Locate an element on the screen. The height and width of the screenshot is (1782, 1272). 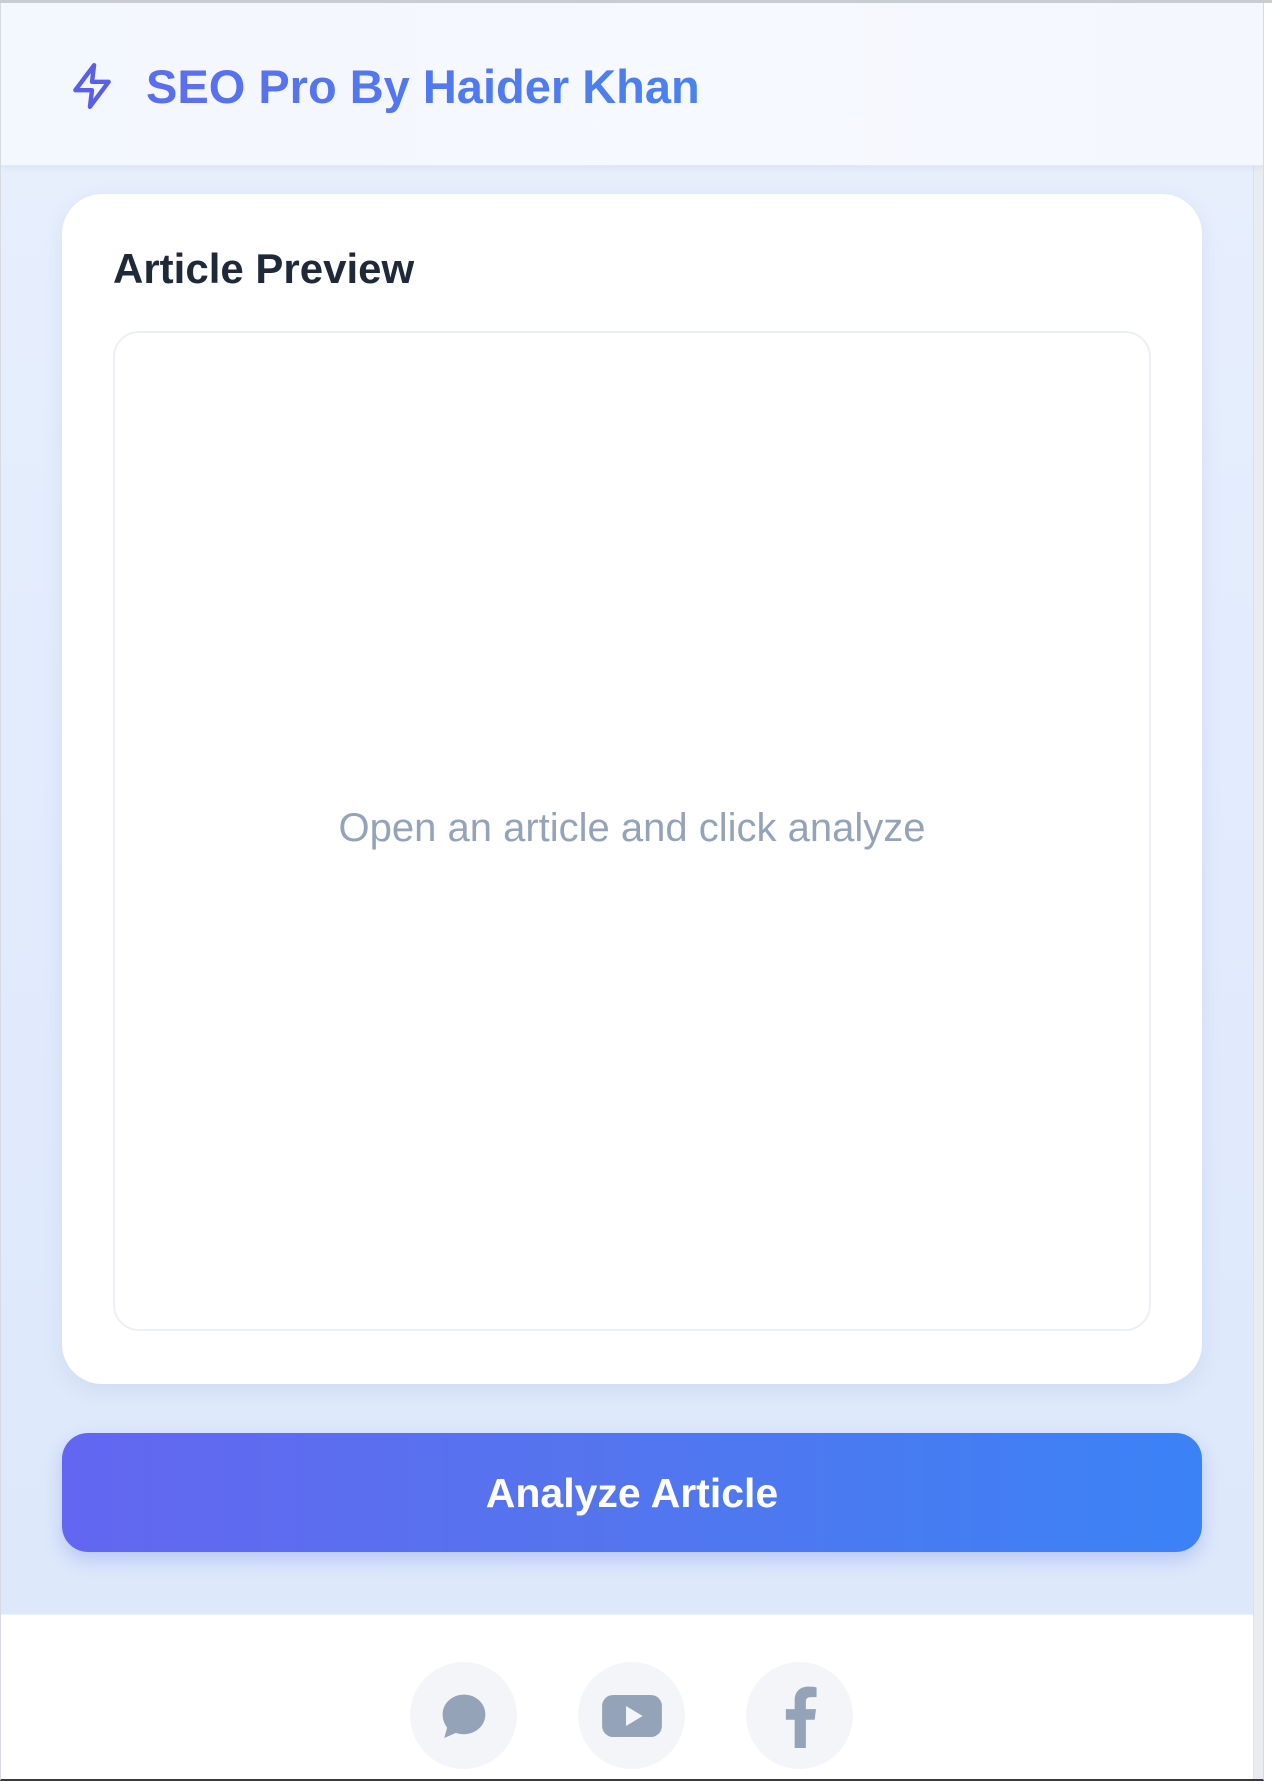
chat-link-button is located at coordinates (463, 1715).